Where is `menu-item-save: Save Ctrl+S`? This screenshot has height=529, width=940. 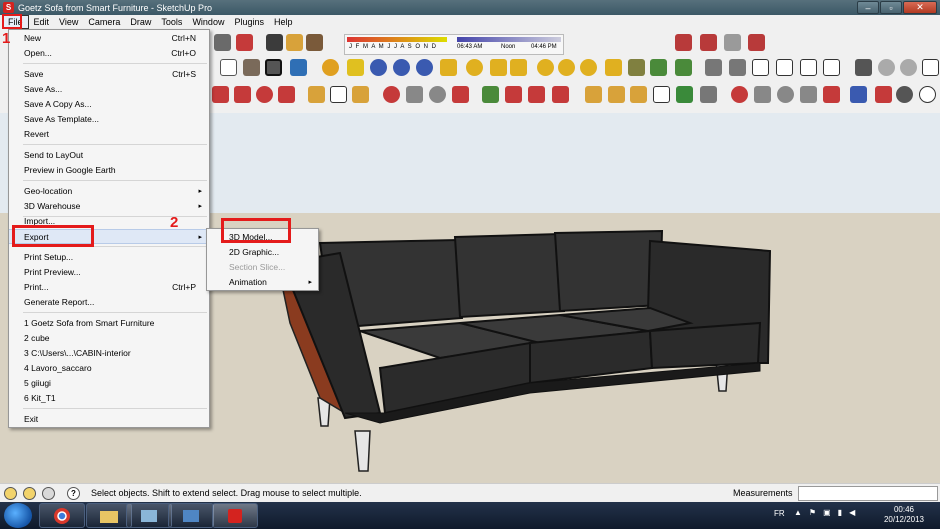 menu-item-save: Save Ctrl+S is located at coordinates (109, 74).